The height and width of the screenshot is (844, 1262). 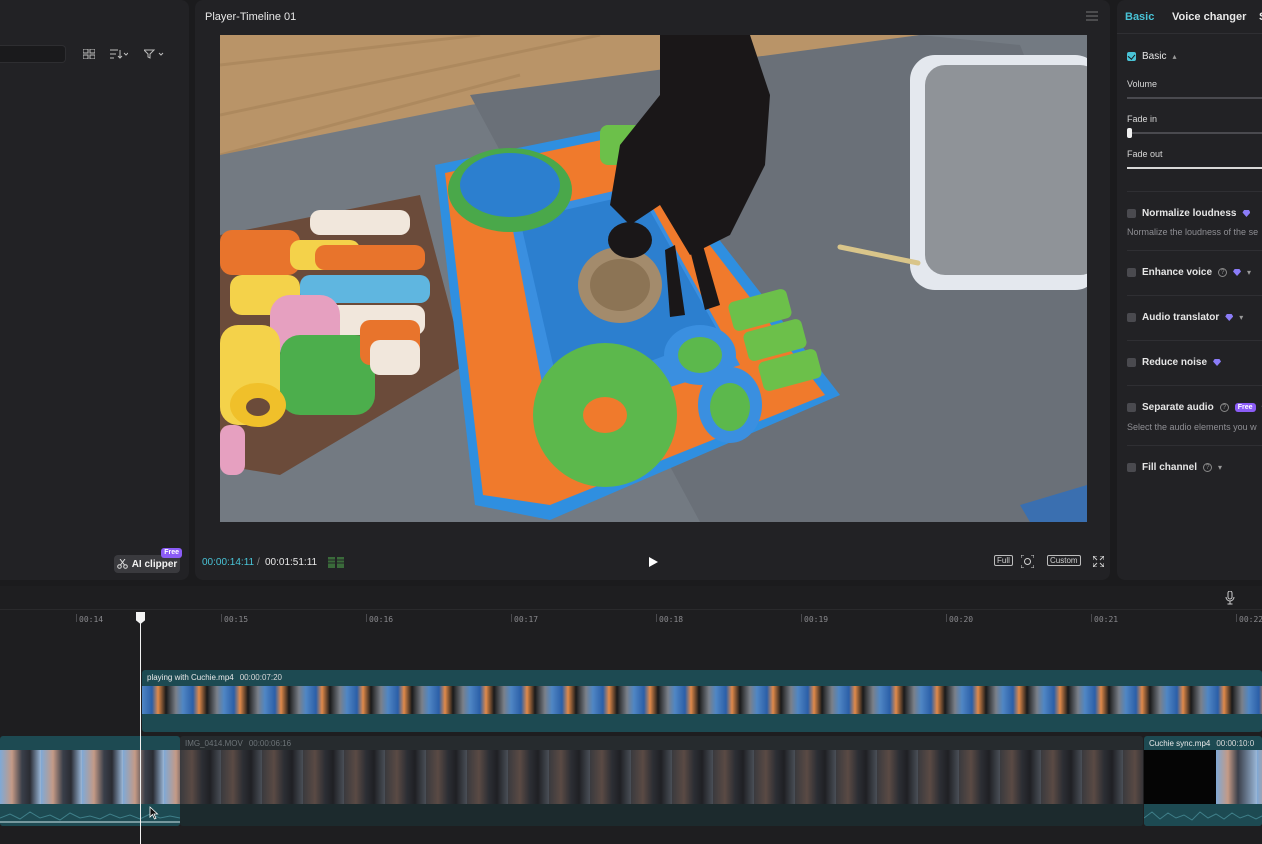 I want to click on noise-label: Reduce noise, so click(x=1175, y=362).